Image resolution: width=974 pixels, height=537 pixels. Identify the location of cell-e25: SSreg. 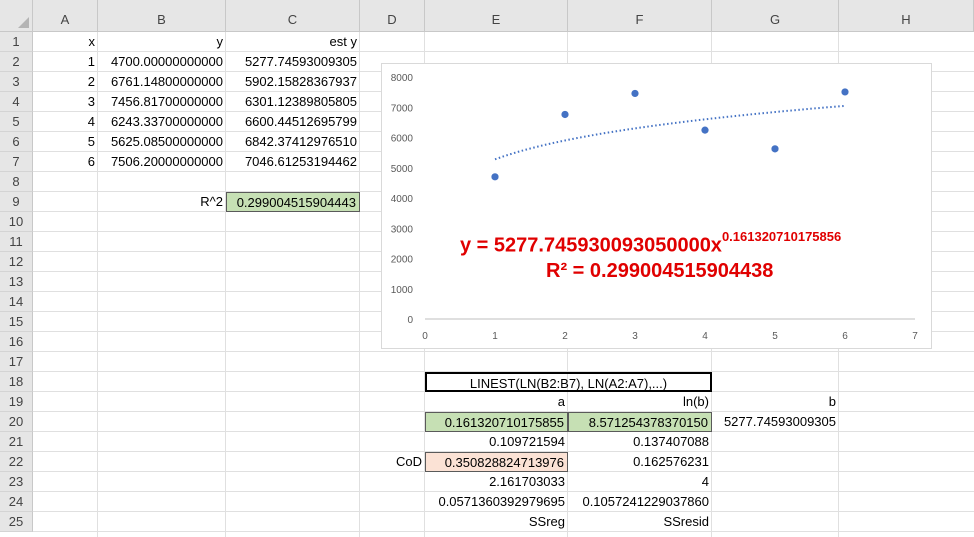
(496, 522).